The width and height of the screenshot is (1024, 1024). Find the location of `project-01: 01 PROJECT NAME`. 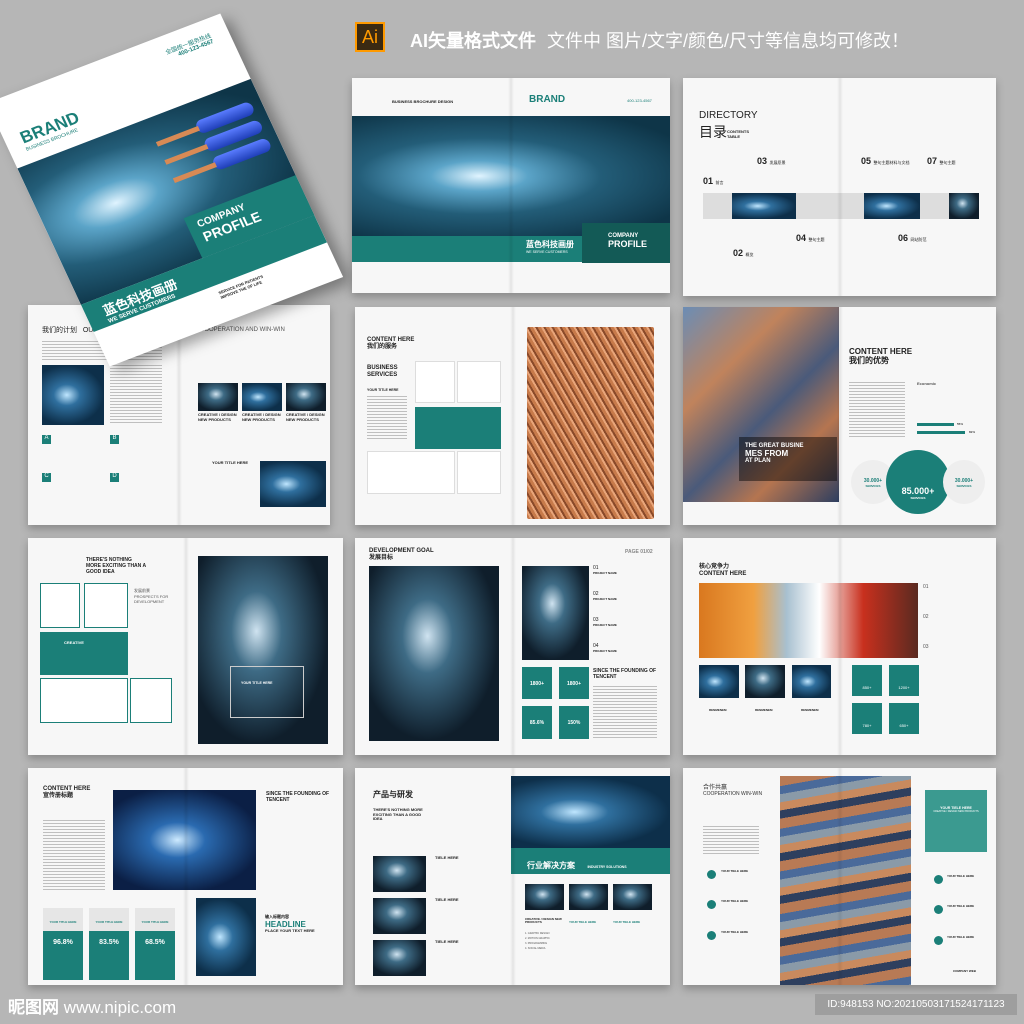

project-01: 01 PROJECT NAME is located at coordinates (605, 570).